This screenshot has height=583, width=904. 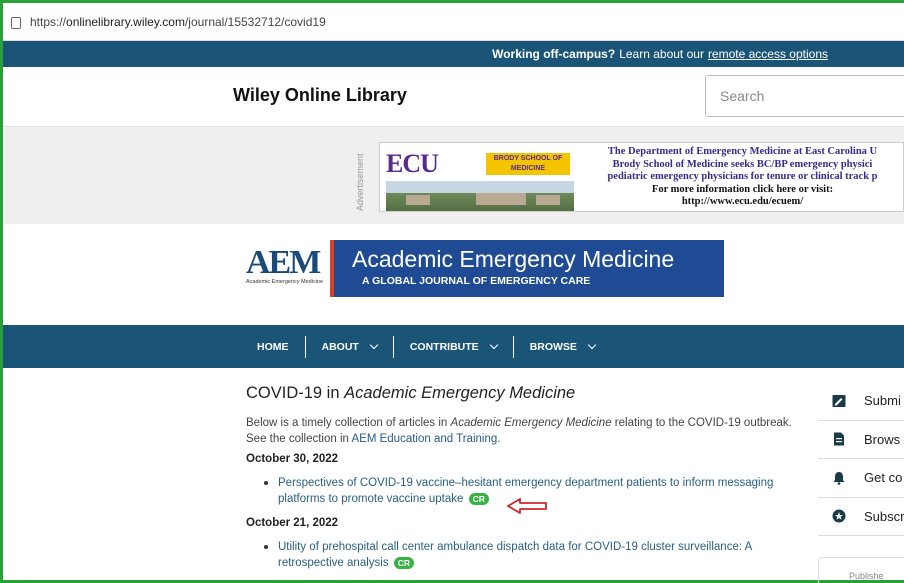 I want to click on page-title: COVID-19 in Academic Emergency Medicine, so click(x=526, y=393).